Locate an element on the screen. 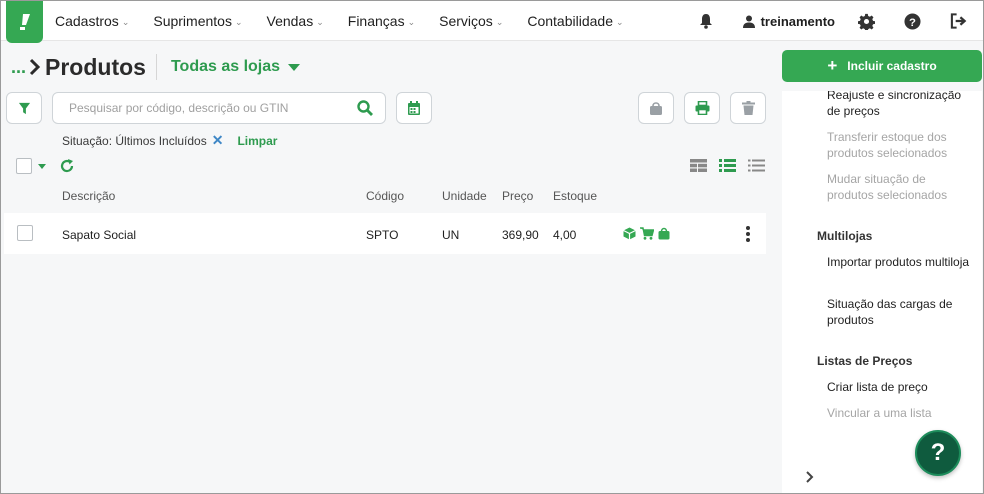 This screenshot has width=984, height=494. panel-item-situacao-cargas: Situação das cargas de produtos is located at coordinates (901, 312).